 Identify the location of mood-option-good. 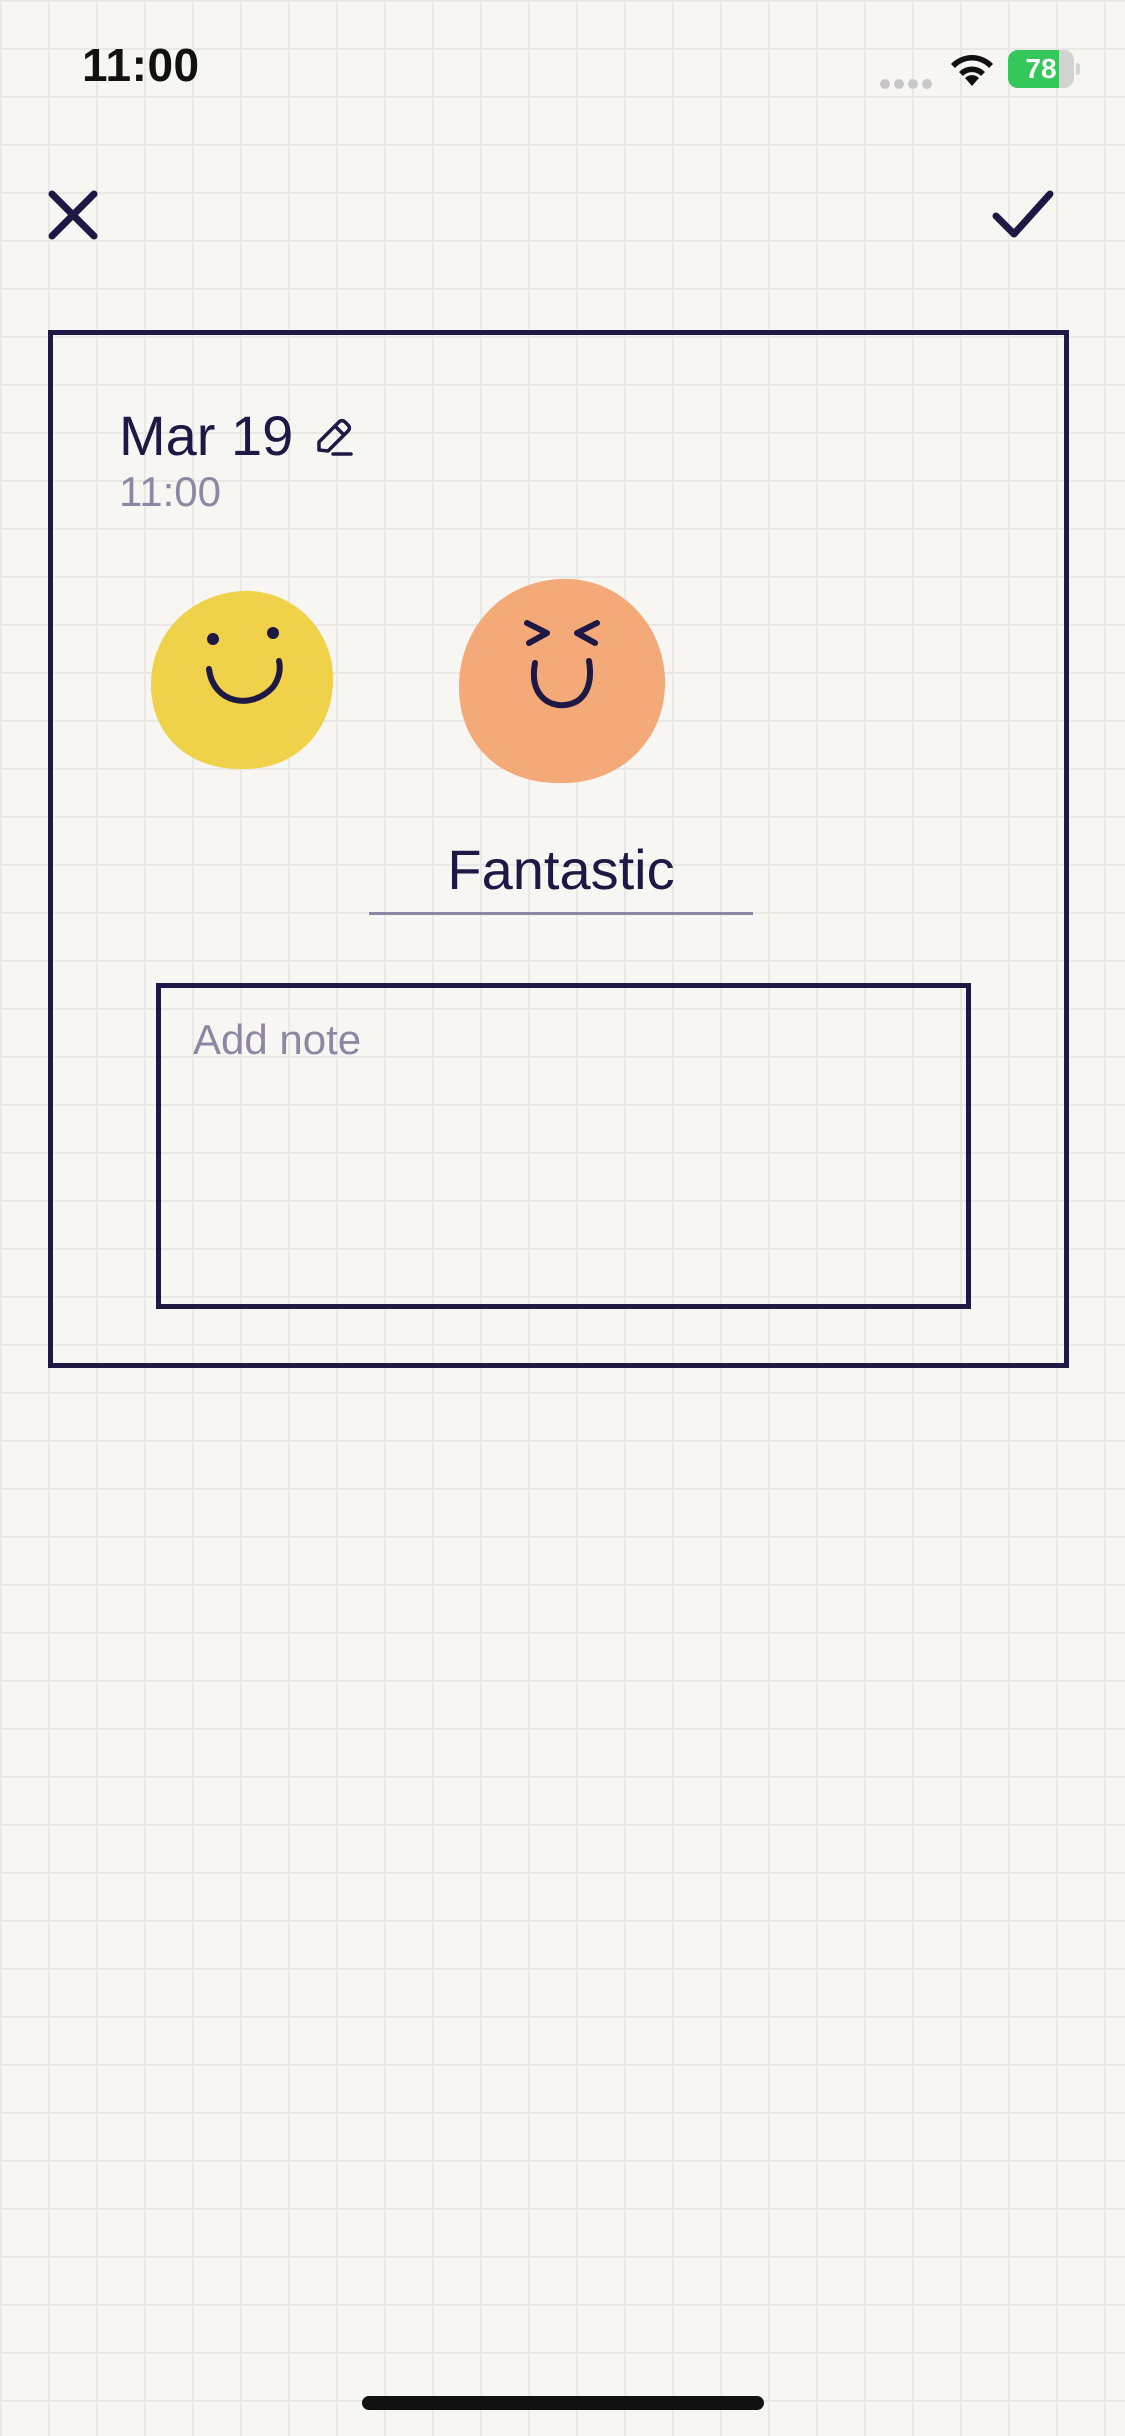
(242, 680).